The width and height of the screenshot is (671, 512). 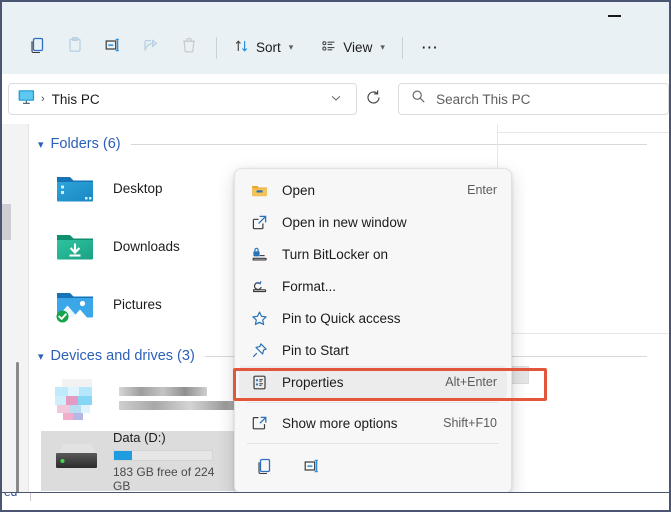 I want to click on group-title: Folders (6), so click(x=85, y=144).